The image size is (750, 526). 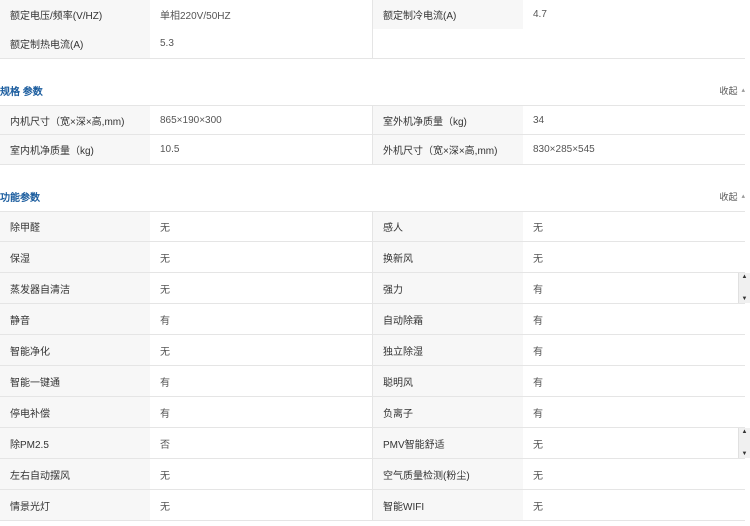 I want to click on row-label: 聪明风, so click(x=447, y=381).